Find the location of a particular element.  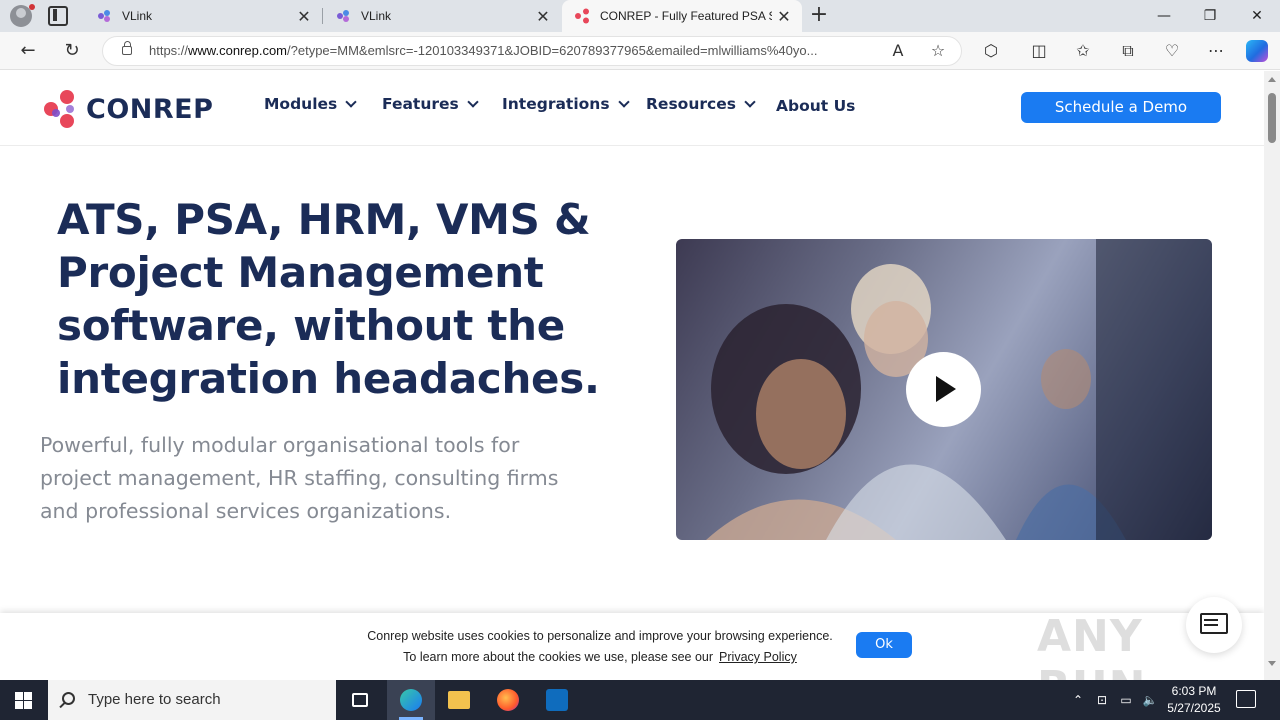

firefox-icon is located at coordinates (508, 700).